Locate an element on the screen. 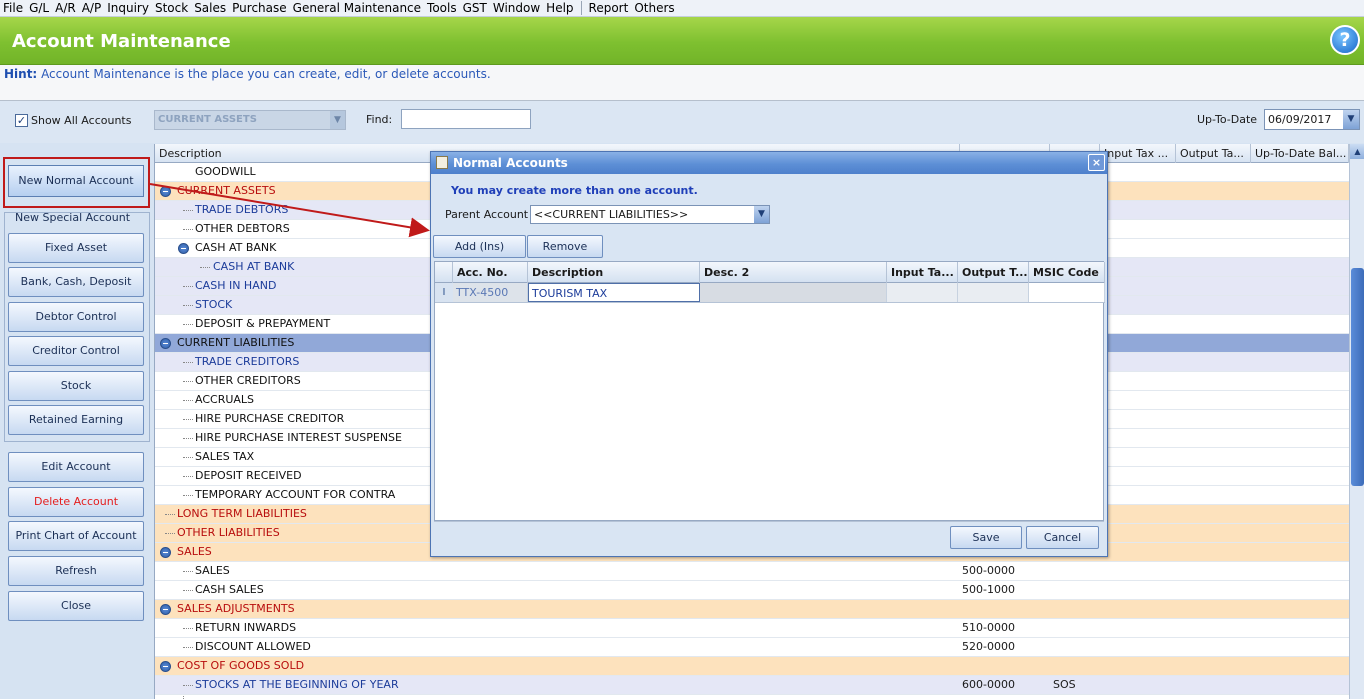 The width and height of the screenshot is (1364, 699). help-icon: ? is located at coordinates (1345, 40).